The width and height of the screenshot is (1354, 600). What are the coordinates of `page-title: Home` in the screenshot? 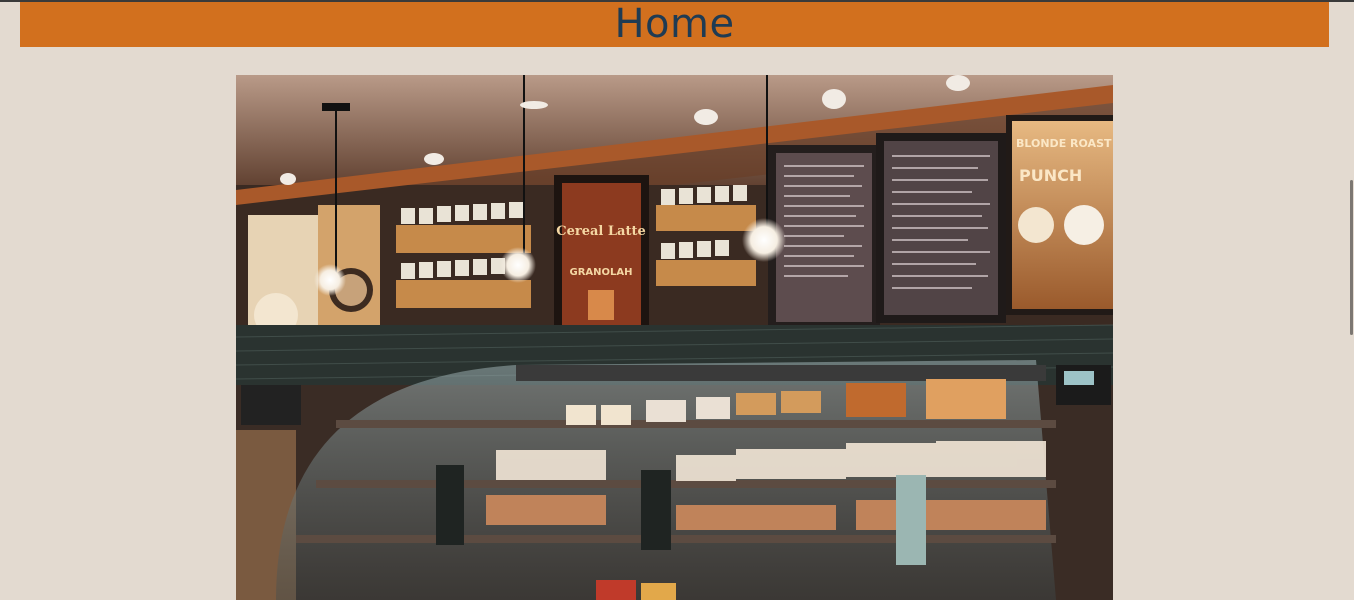 It's located at (674, 24).